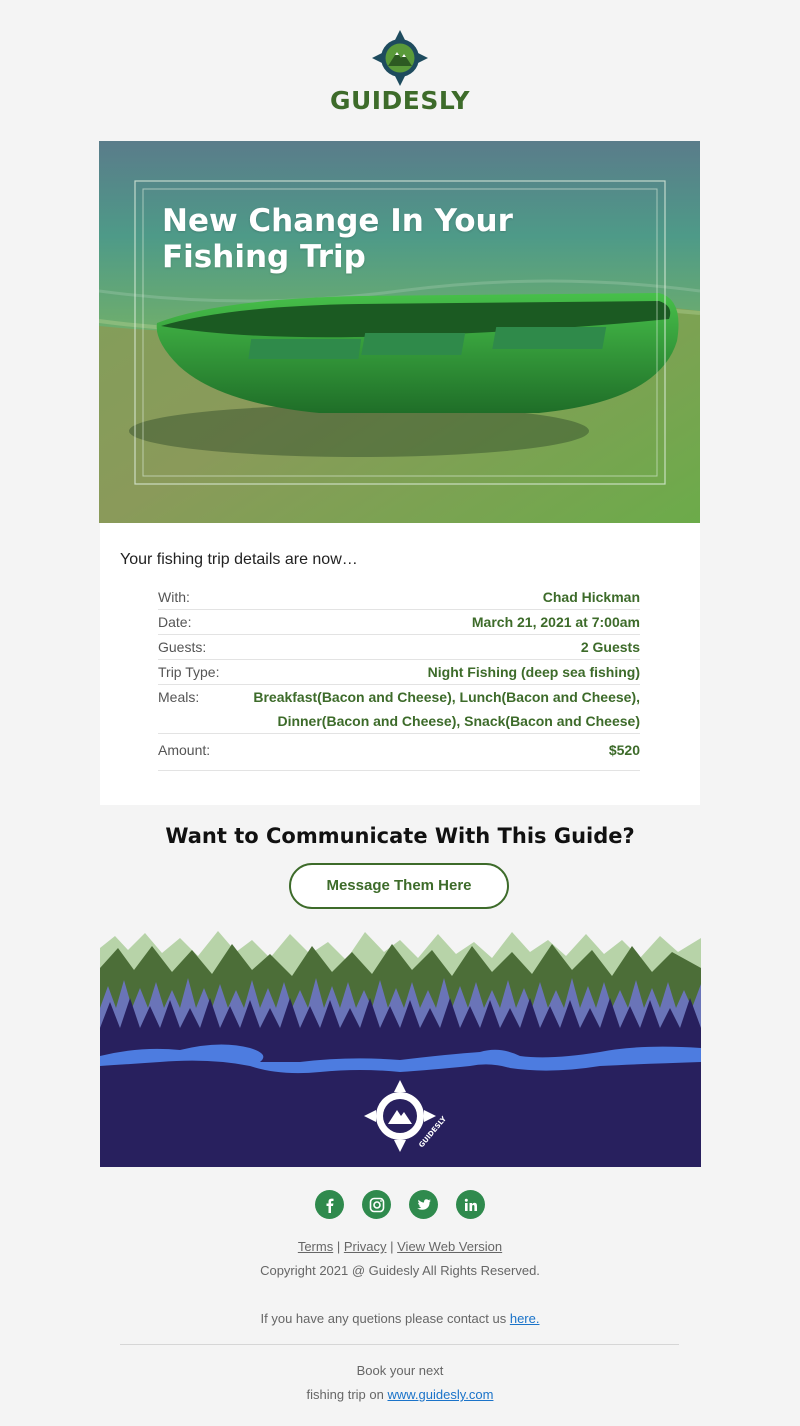 The image size is (800, 1426). I want to click on detail-value: $520, so click(624, 750).